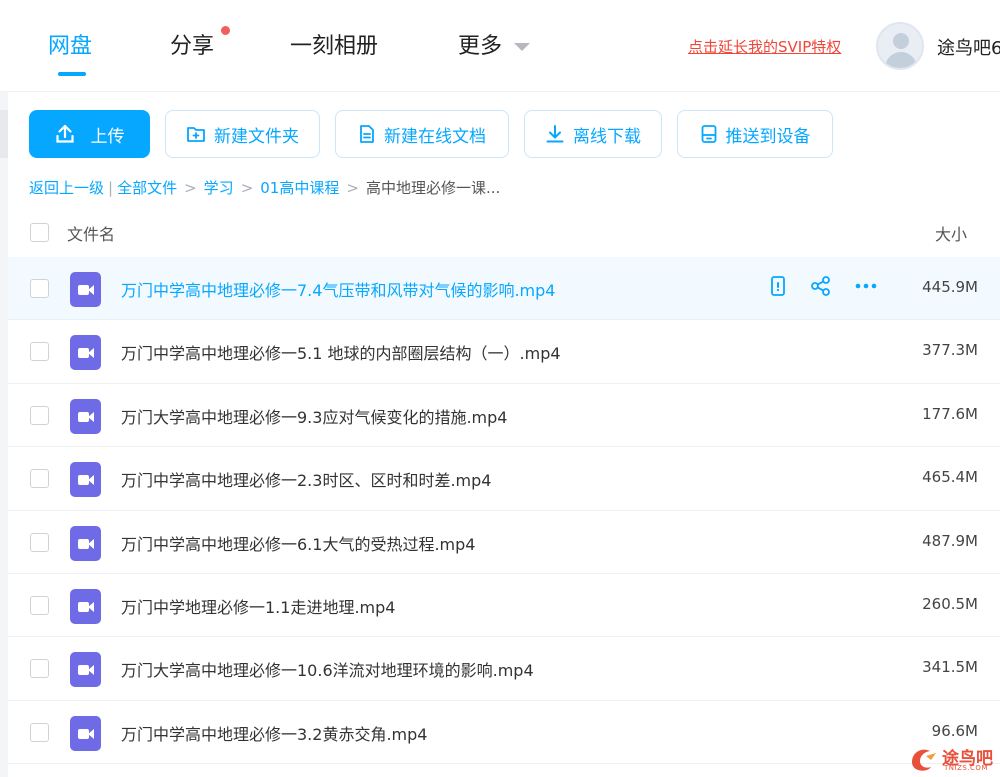 The image size is (1000, 777). I want to click on breadcrumb-high-school-courses: 01高中课程, so click(299, 187).